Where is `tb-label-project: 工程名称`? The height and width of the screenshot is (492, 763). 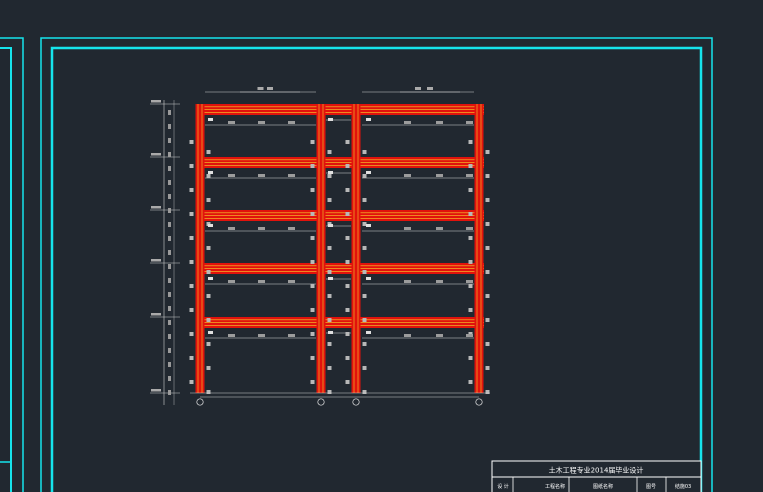
tb-label-project: 工程名称 is located at coordinates (555, 486).